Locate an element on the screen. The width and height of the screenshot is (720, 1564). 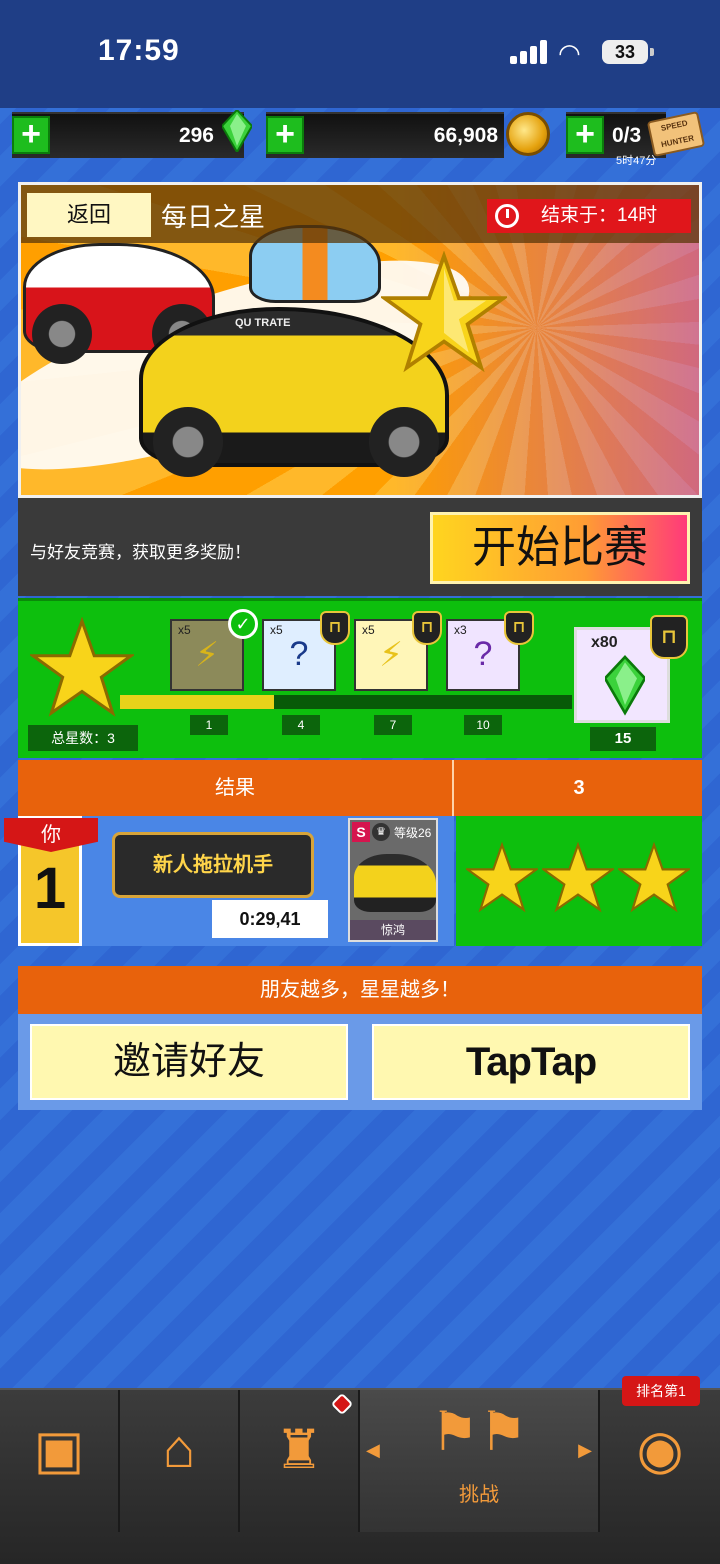
checkered-flags-icon: ⚑⚑ is located at coordinates (479, 1432).